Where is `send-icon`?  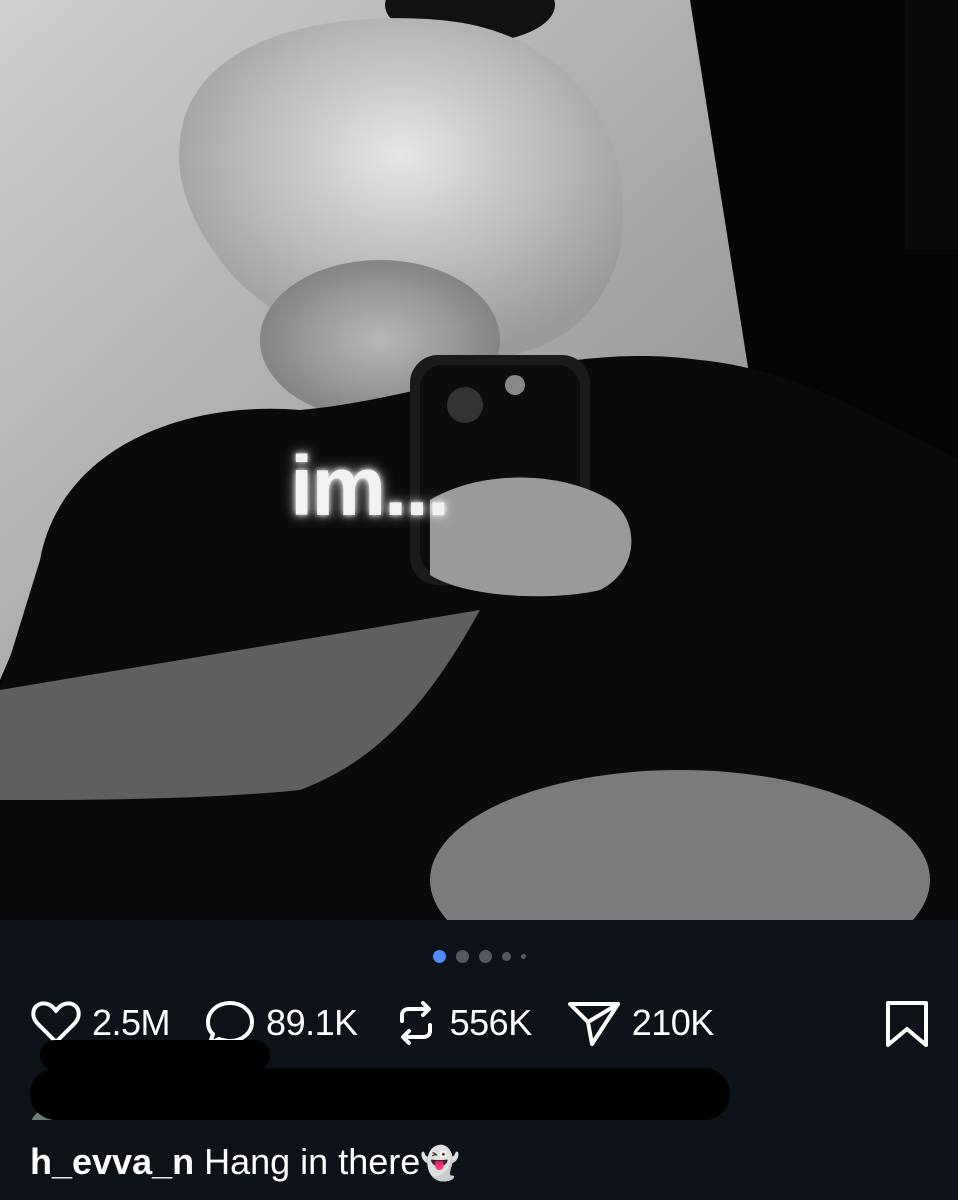
send-icon is located at coordinates (593, 1024).